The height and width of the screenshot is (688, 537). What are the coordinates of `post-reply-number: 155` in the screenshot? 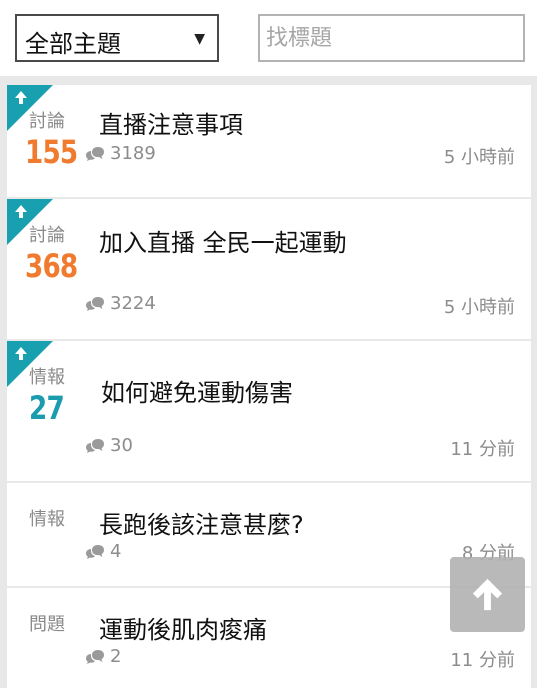 It's located at (51, 152).